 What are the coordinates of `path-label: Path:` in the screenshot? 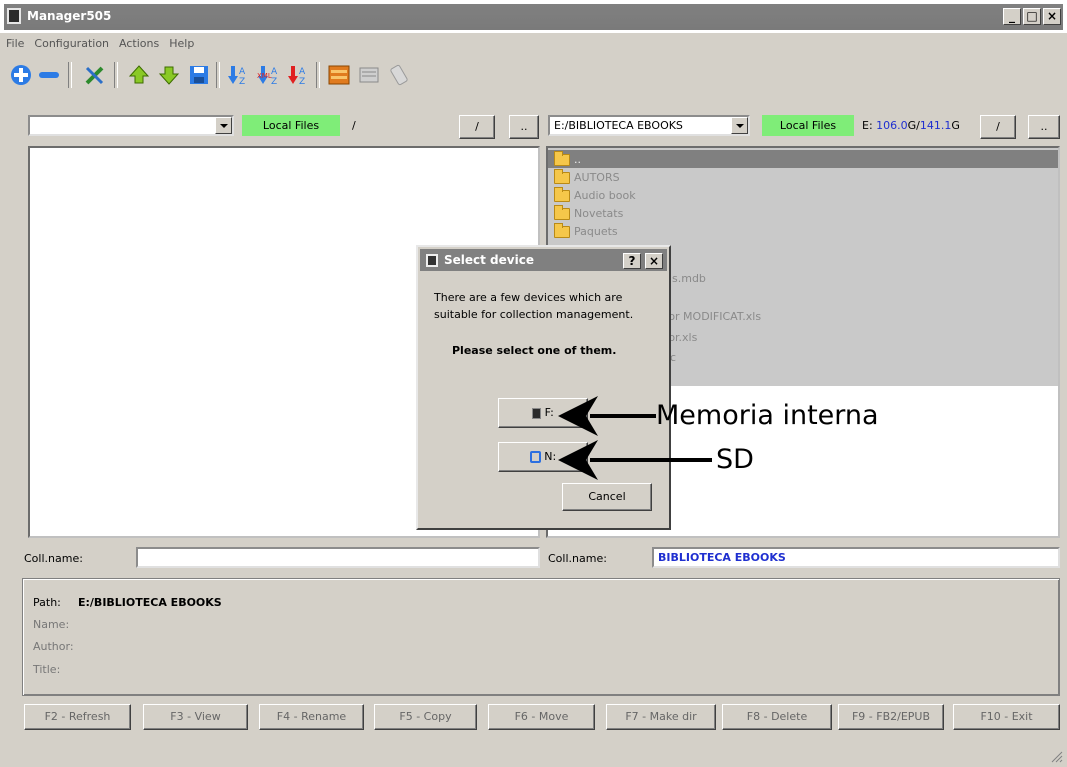 It's located at (47, 602).